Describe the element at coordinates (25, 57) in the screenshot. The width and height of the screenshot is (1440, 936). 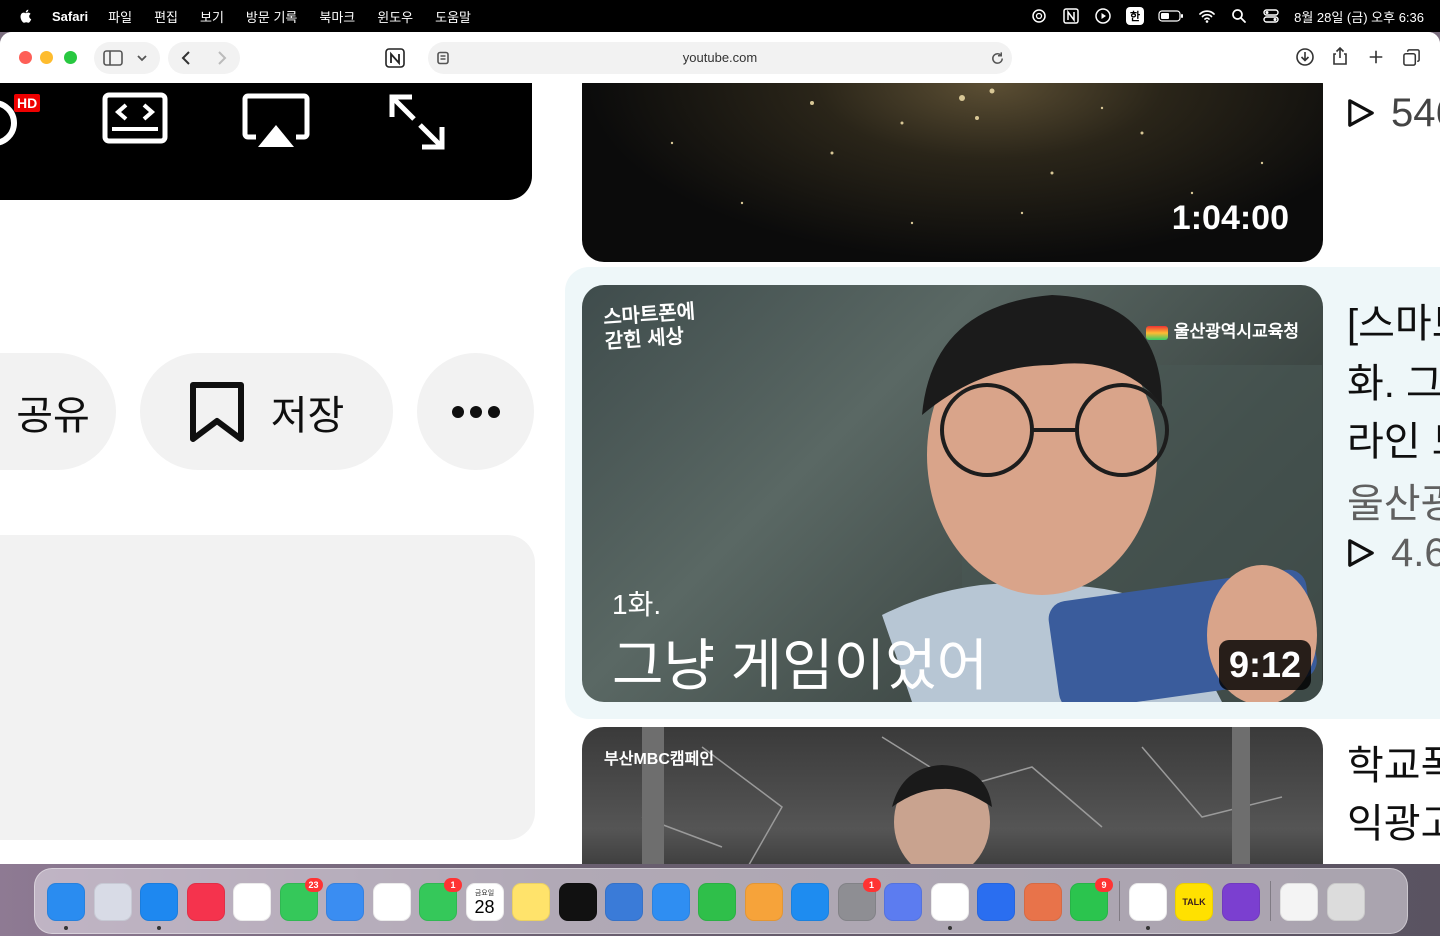
I see `window-close-button` at that location.